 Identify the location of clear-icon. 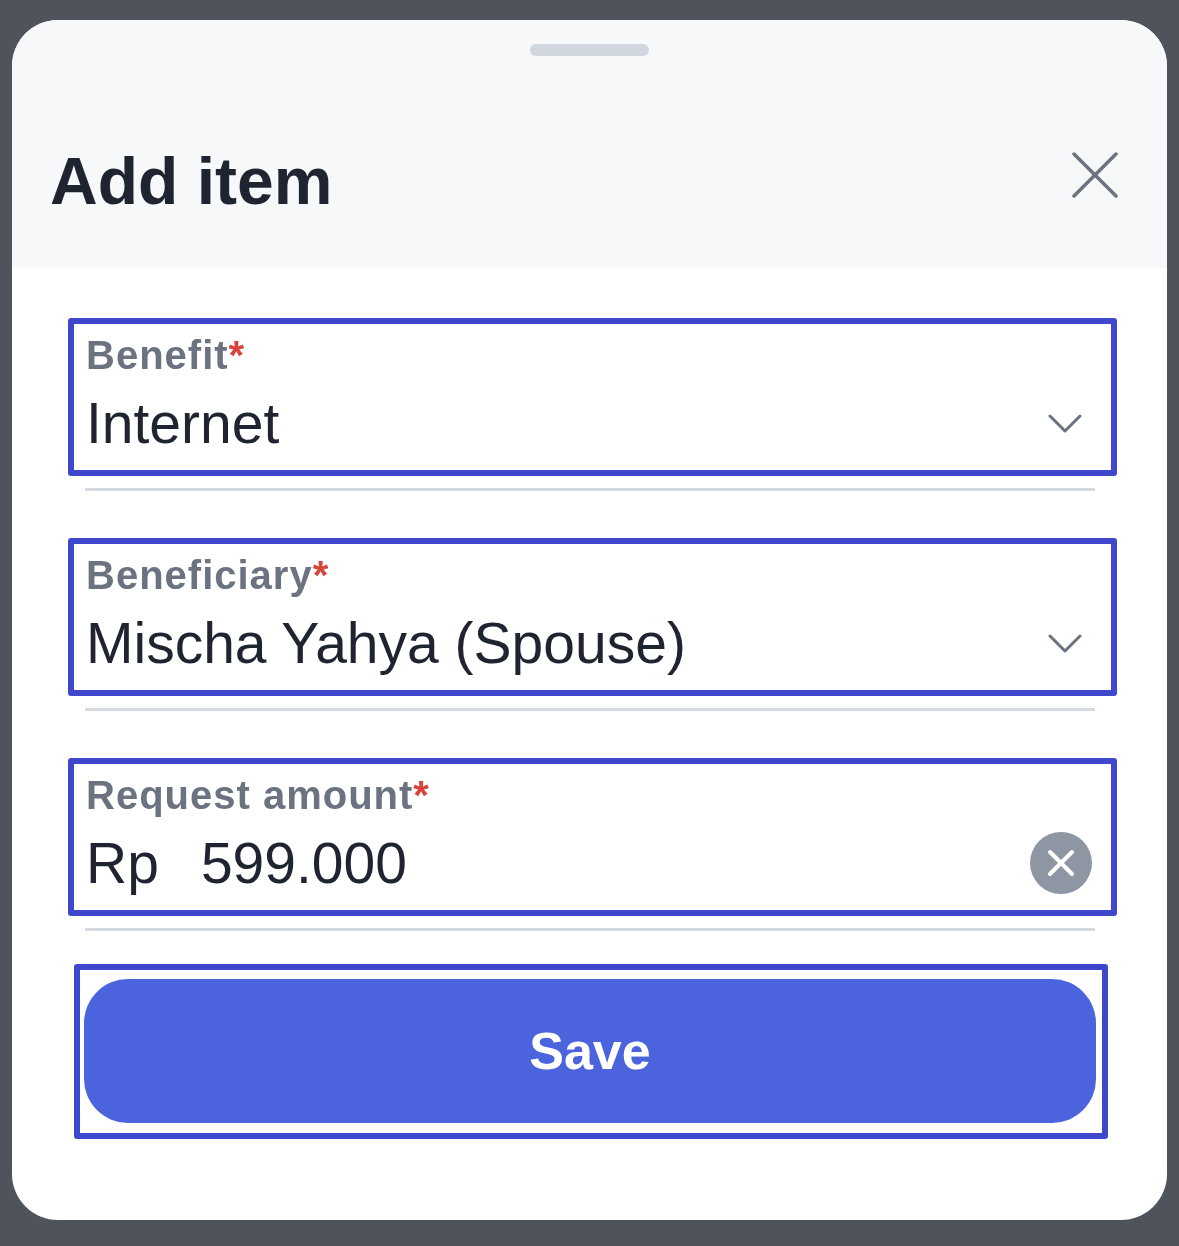
(1061, 863).